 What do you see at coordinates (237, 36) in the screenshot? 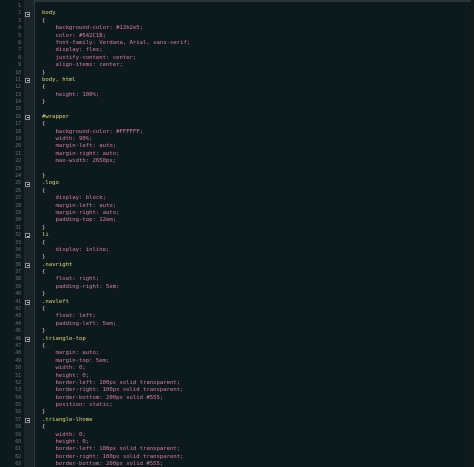
I see `code-line: 5 color: #542C1B;` at bounding box center [237, 36].